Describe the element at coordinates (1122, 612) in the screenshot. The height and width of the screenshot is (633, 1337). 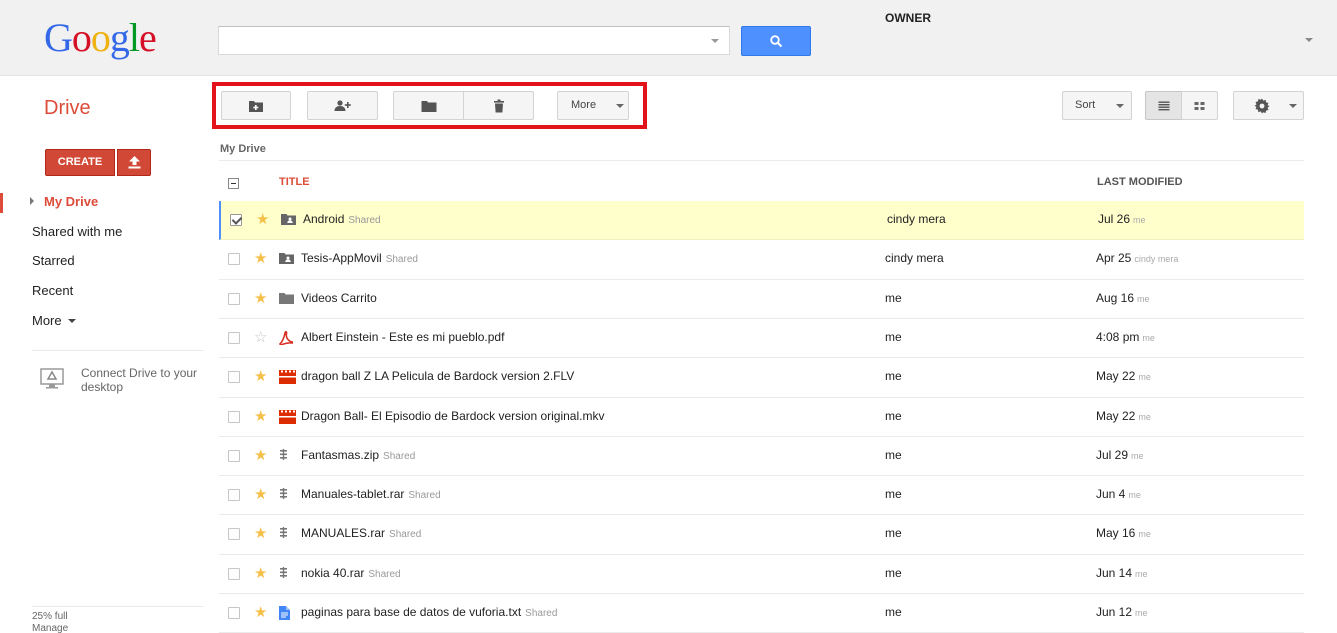
I see `file-last-modified: Jun 12 me` at that location.